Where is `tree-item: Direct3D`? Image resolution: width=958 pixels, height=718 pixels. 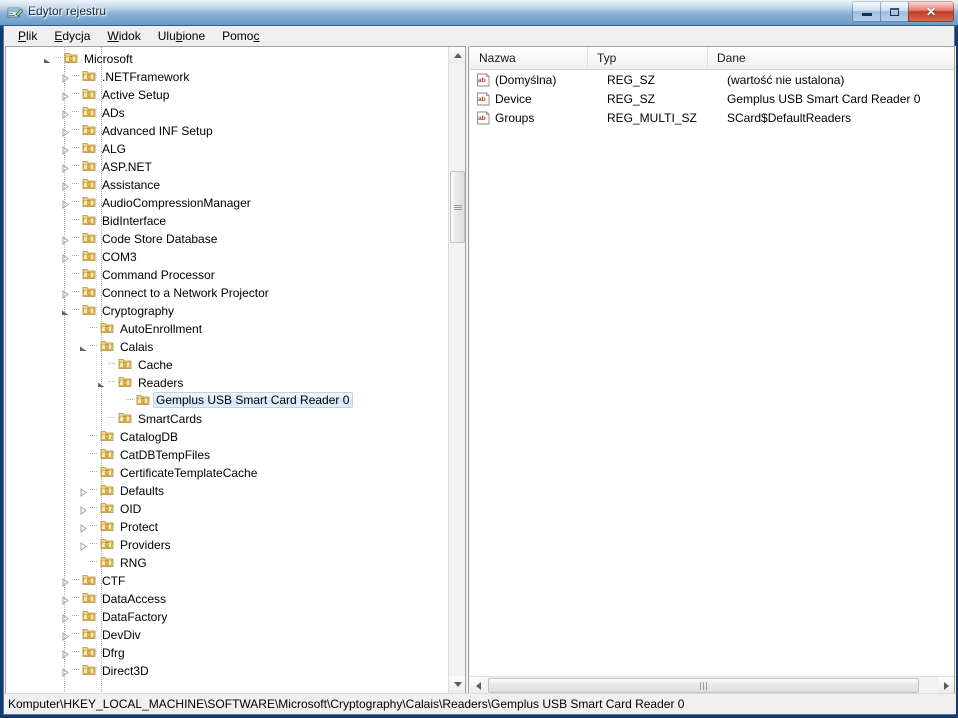
tree-item: Direct3D is located at coordinates (227, 670).